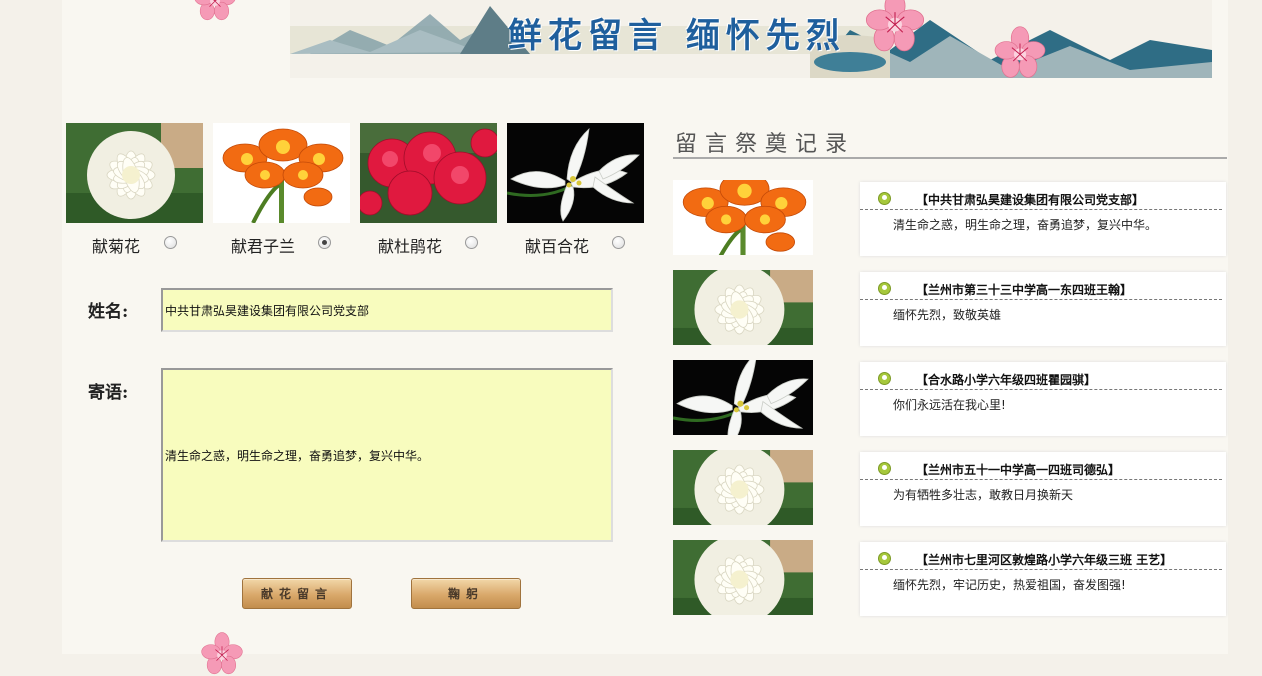  I want to click on bow-button: 鞠躬, so click(466, 593).